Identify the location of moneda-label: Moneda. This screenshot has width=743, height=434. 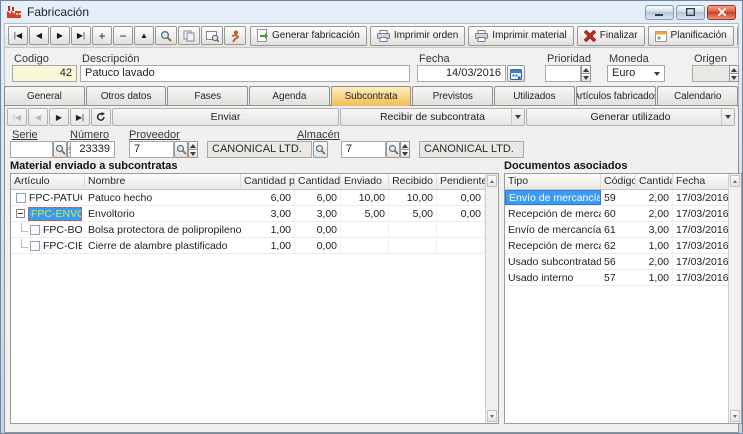
(629, 59).